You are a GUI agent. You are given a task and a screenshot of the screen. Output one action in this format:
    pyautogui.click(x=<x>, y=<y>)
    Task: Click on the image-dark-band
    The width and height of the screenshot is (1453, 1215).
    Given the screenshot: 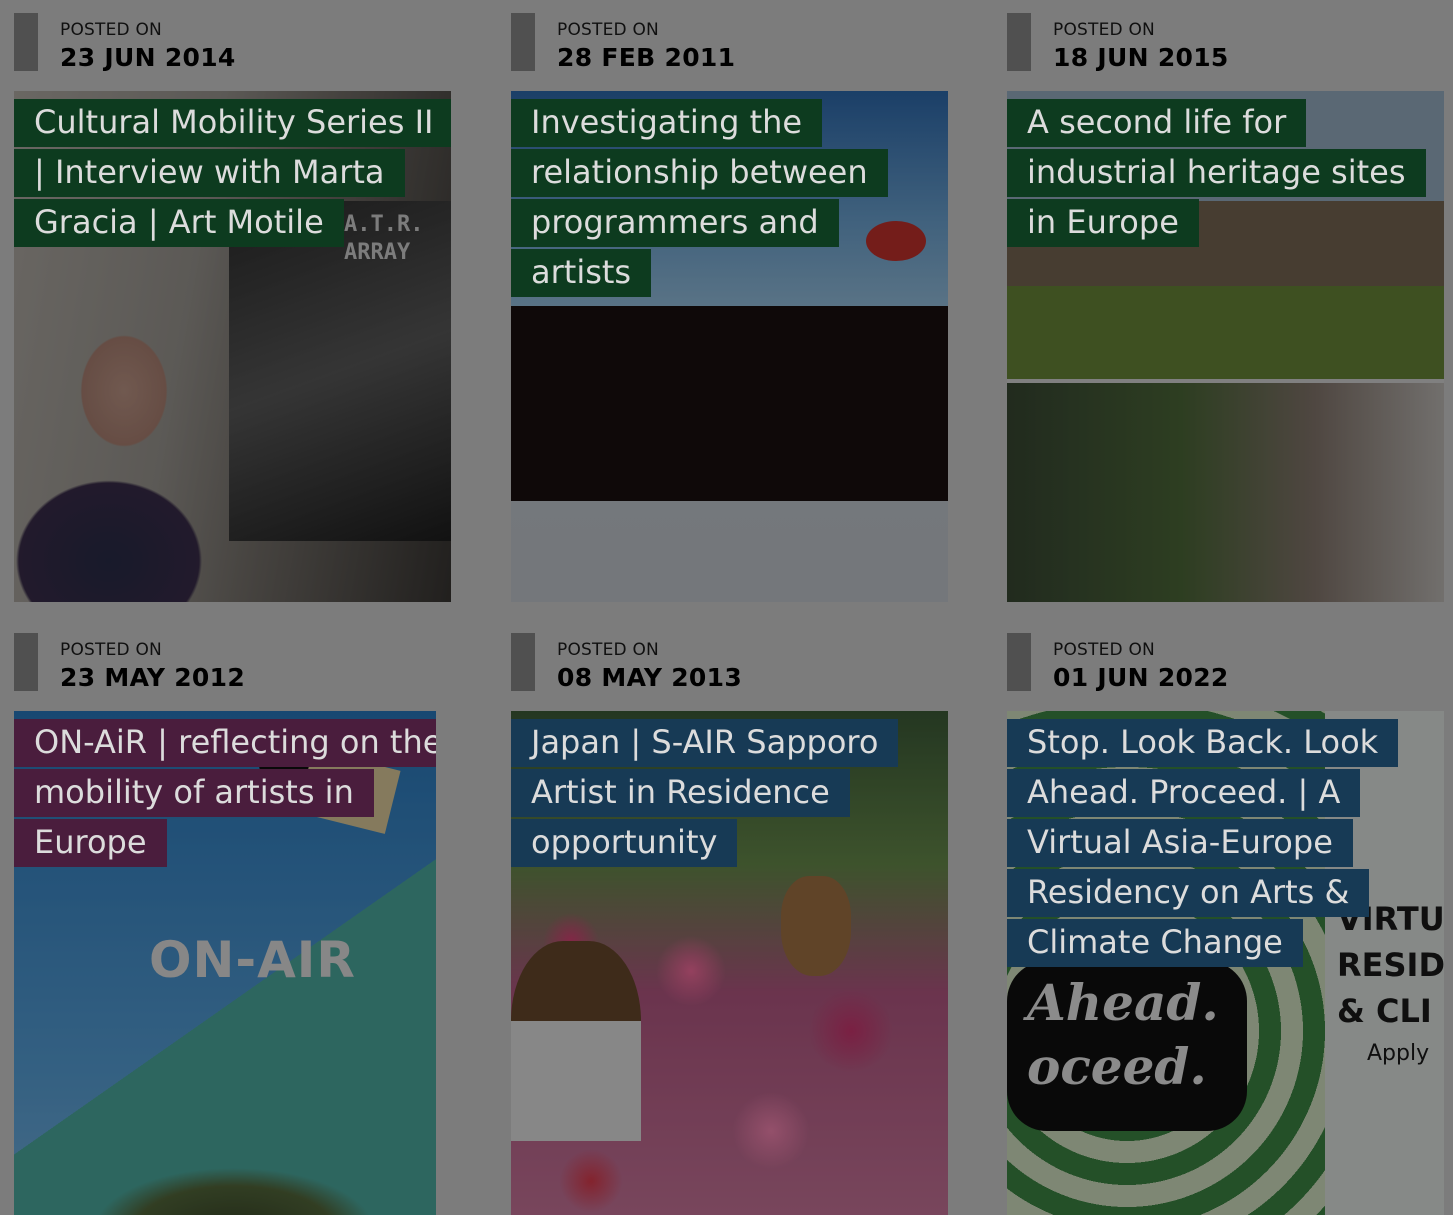 What is the action you would take?
    pyautogui.click(x=729, y=403)
    